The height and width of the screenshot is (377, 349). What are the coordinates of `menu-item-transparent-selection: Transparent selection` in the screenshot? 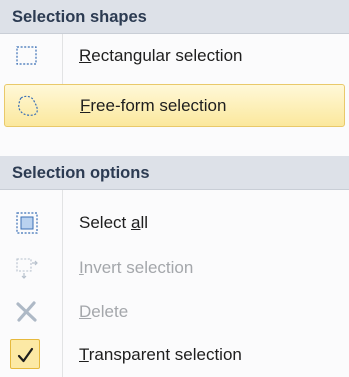 It's located at (174, 355).